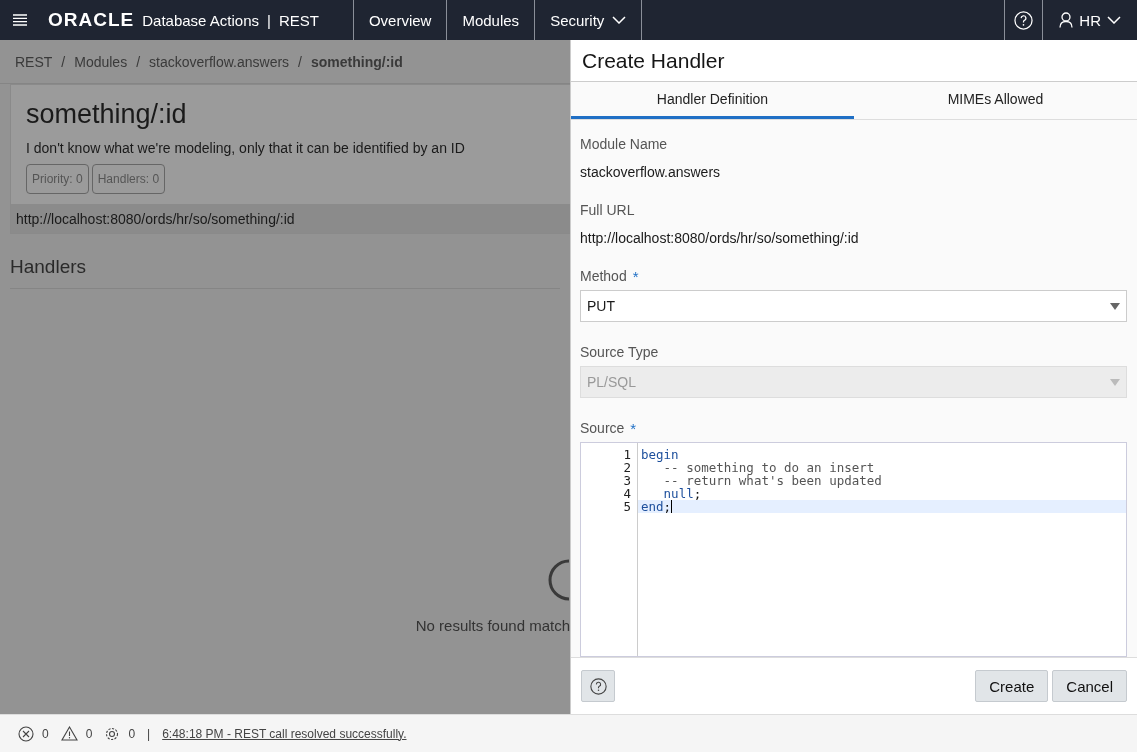 Image resolution: width=1137 pixels, height=752 pixels. Describe the element at coordinates (651, 172) in the screenshot. I see `field-value: stackoverflow.answers` at that location.